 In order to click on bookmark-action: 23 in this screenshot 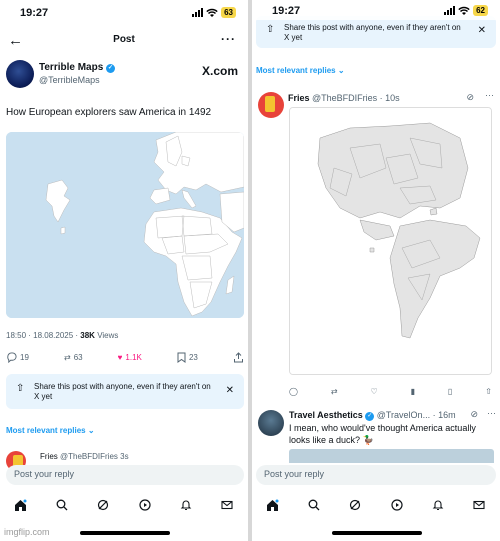, I will do `click(187, 357)`.